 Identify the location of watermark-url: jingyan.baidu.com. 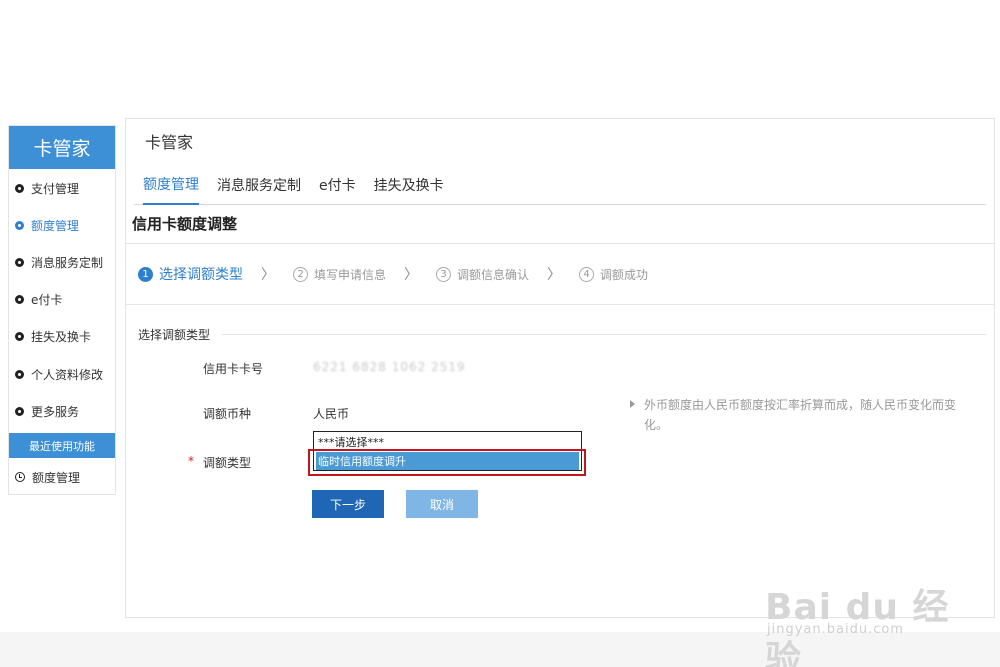
(835, 629).